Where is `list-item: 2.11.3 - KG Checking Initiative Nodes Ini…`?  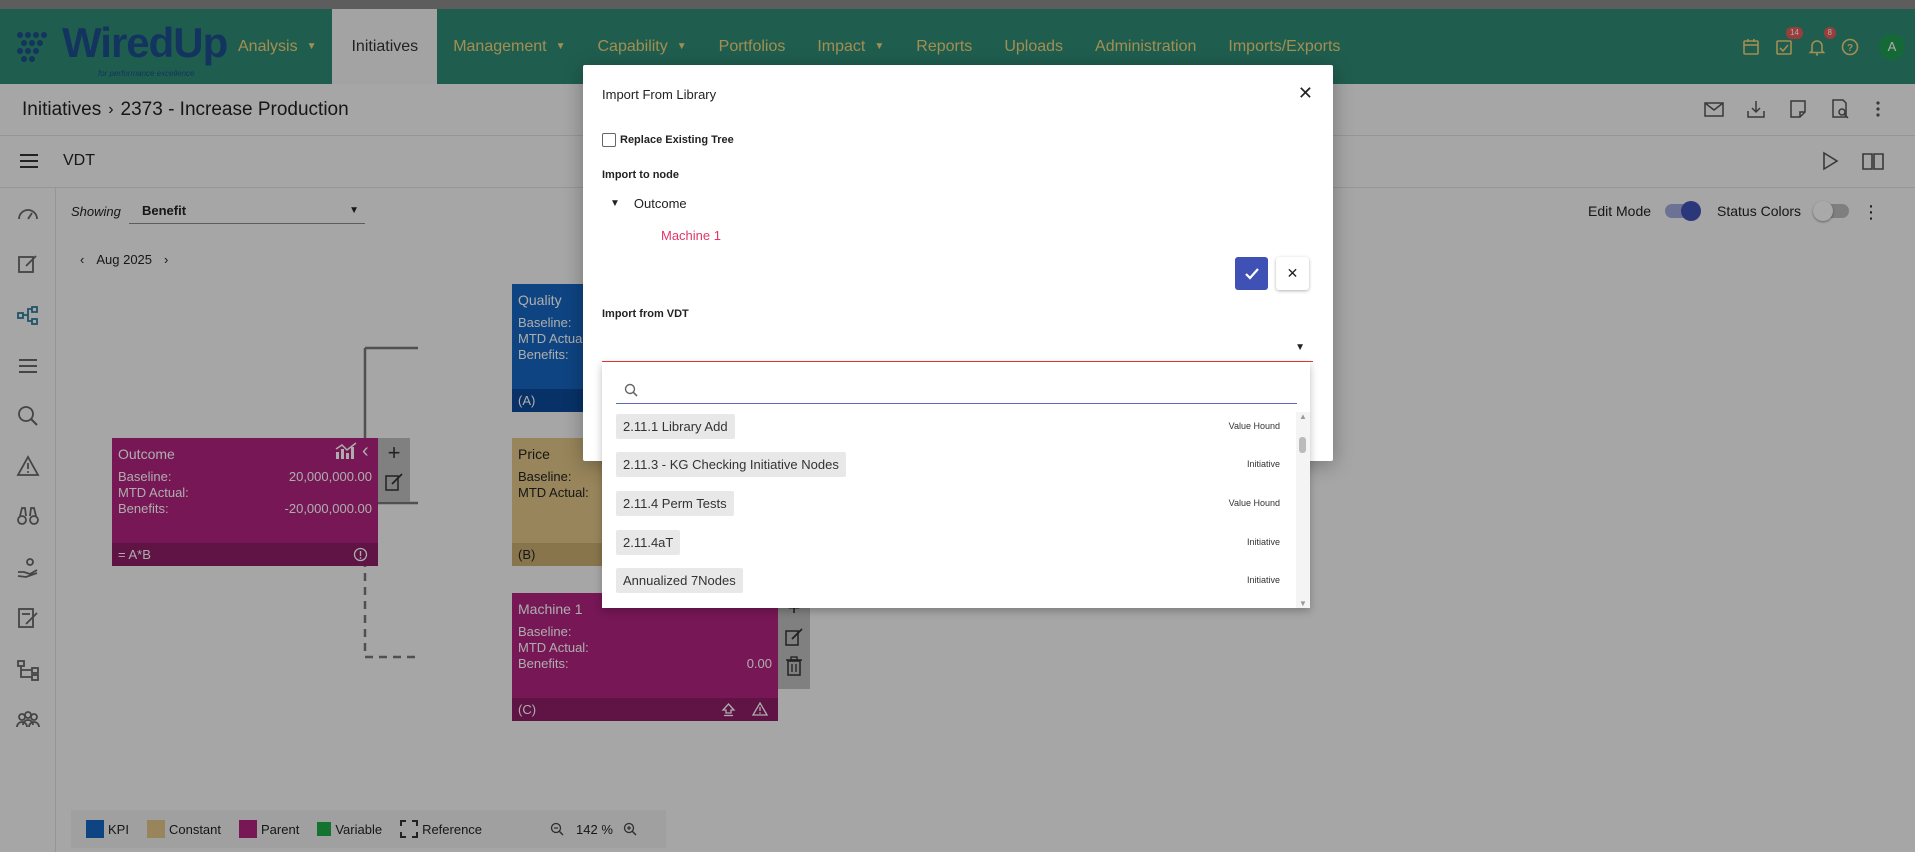 list-item: 2.11.3 - KG Checking Initiative Nodes Ini… is located at coordinates (951, 464).